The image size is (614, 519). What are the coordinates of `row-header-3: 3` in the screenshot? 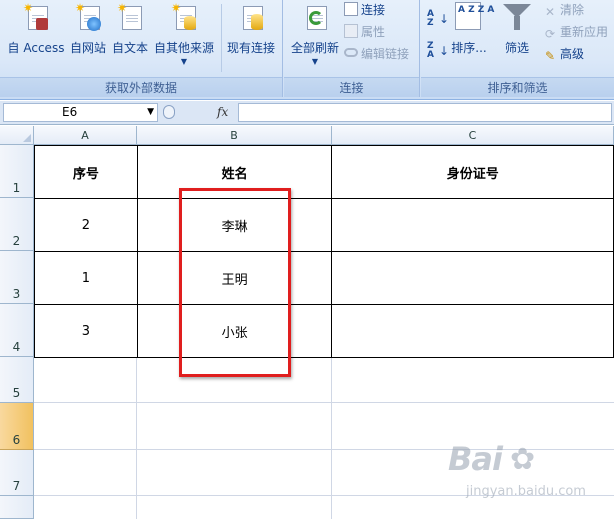 It's located at (17, 277).